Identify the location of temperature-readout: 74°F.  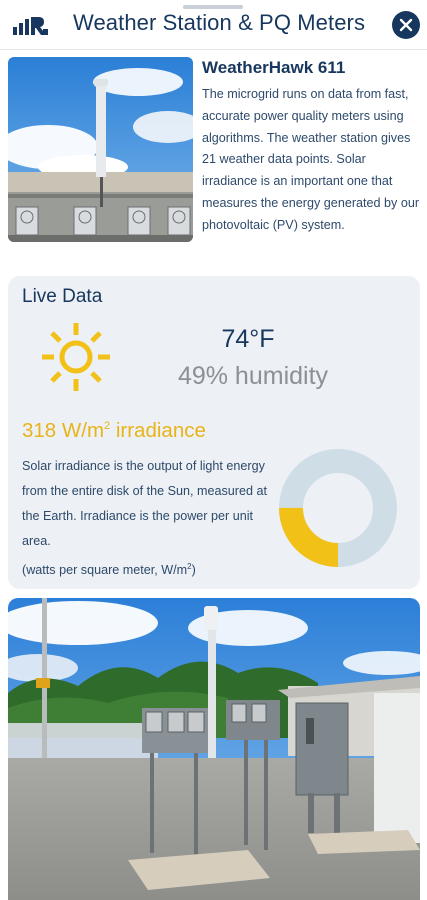
(248, 339).